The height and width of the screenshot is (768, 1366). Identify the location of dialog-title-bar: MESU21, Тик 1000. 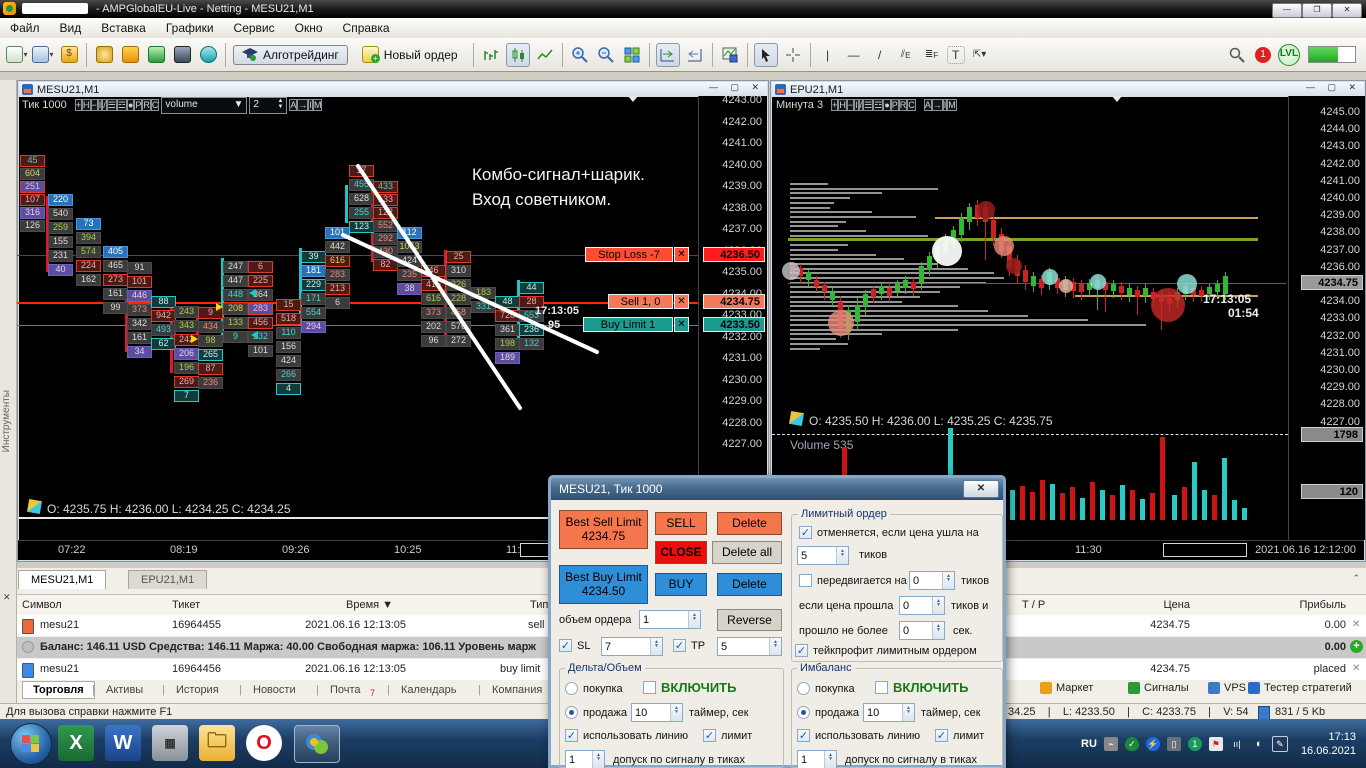
(777, 489).